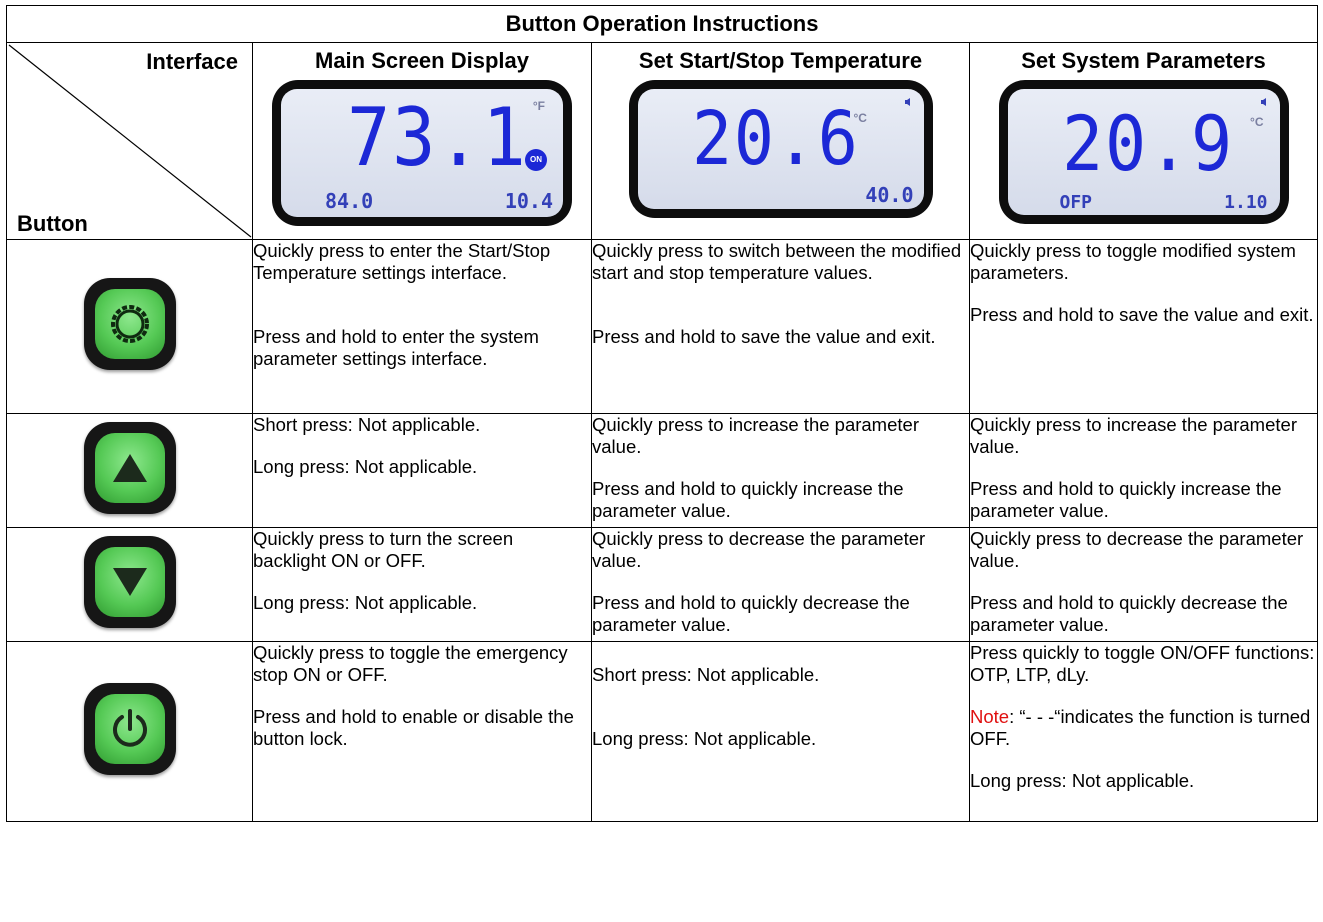 This screenshot has width=1323, height=922. What do you see at coordinates (536, 160) in the screenshot?
I see `lcd-on-badge: ON` at bounding box center [536, 160].